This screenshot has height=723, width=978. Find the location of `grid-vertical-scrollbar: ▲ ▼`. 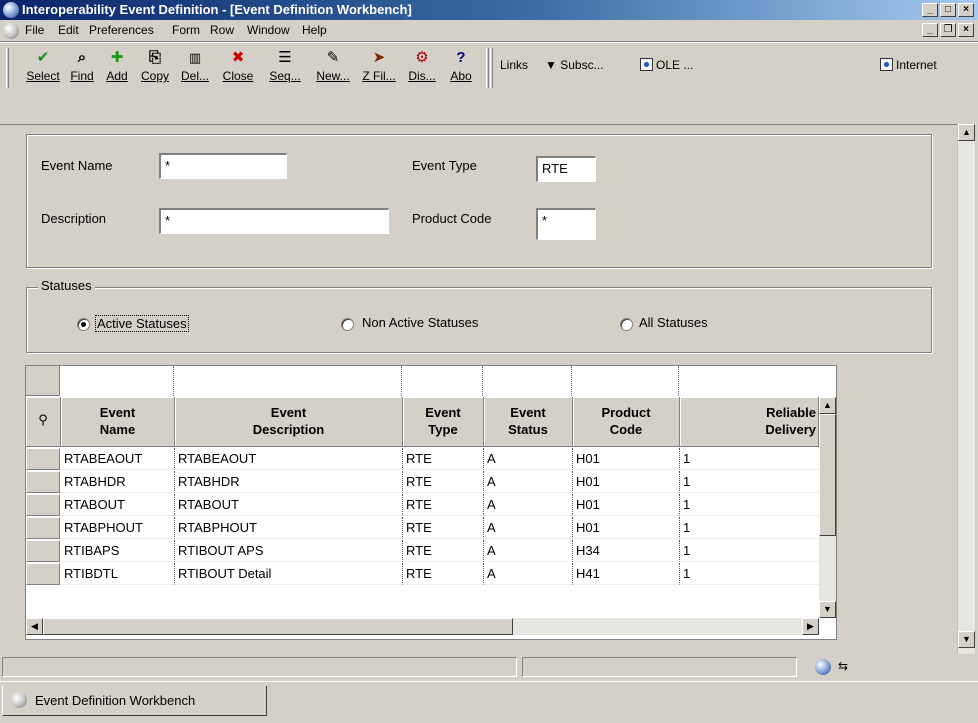

grid-vertical-scrollbar: ▲ ▼ is located at coordinates (827, 507).